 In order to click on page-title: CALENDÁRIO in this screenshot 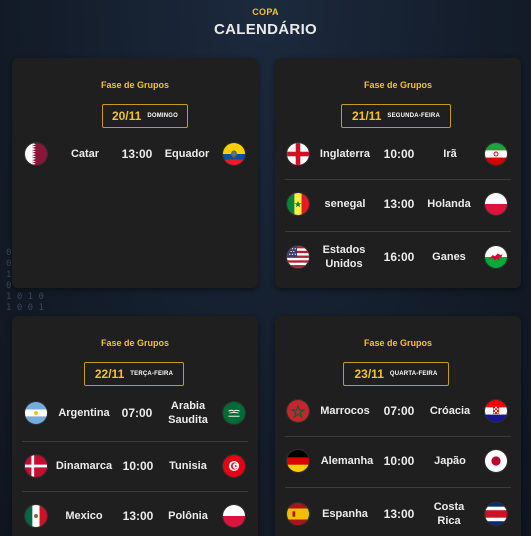, I will do `click(265, 29)`.